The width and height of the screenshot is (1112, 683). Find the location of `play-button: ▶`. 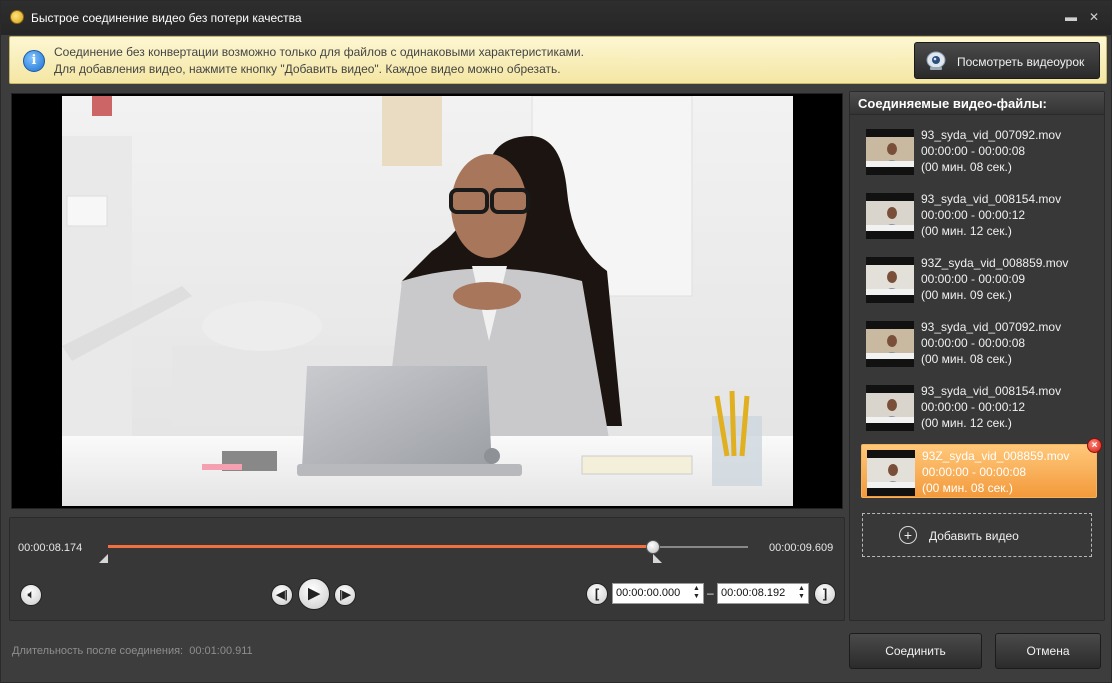

play-button: ▶ is located at coordinates (314, 594).